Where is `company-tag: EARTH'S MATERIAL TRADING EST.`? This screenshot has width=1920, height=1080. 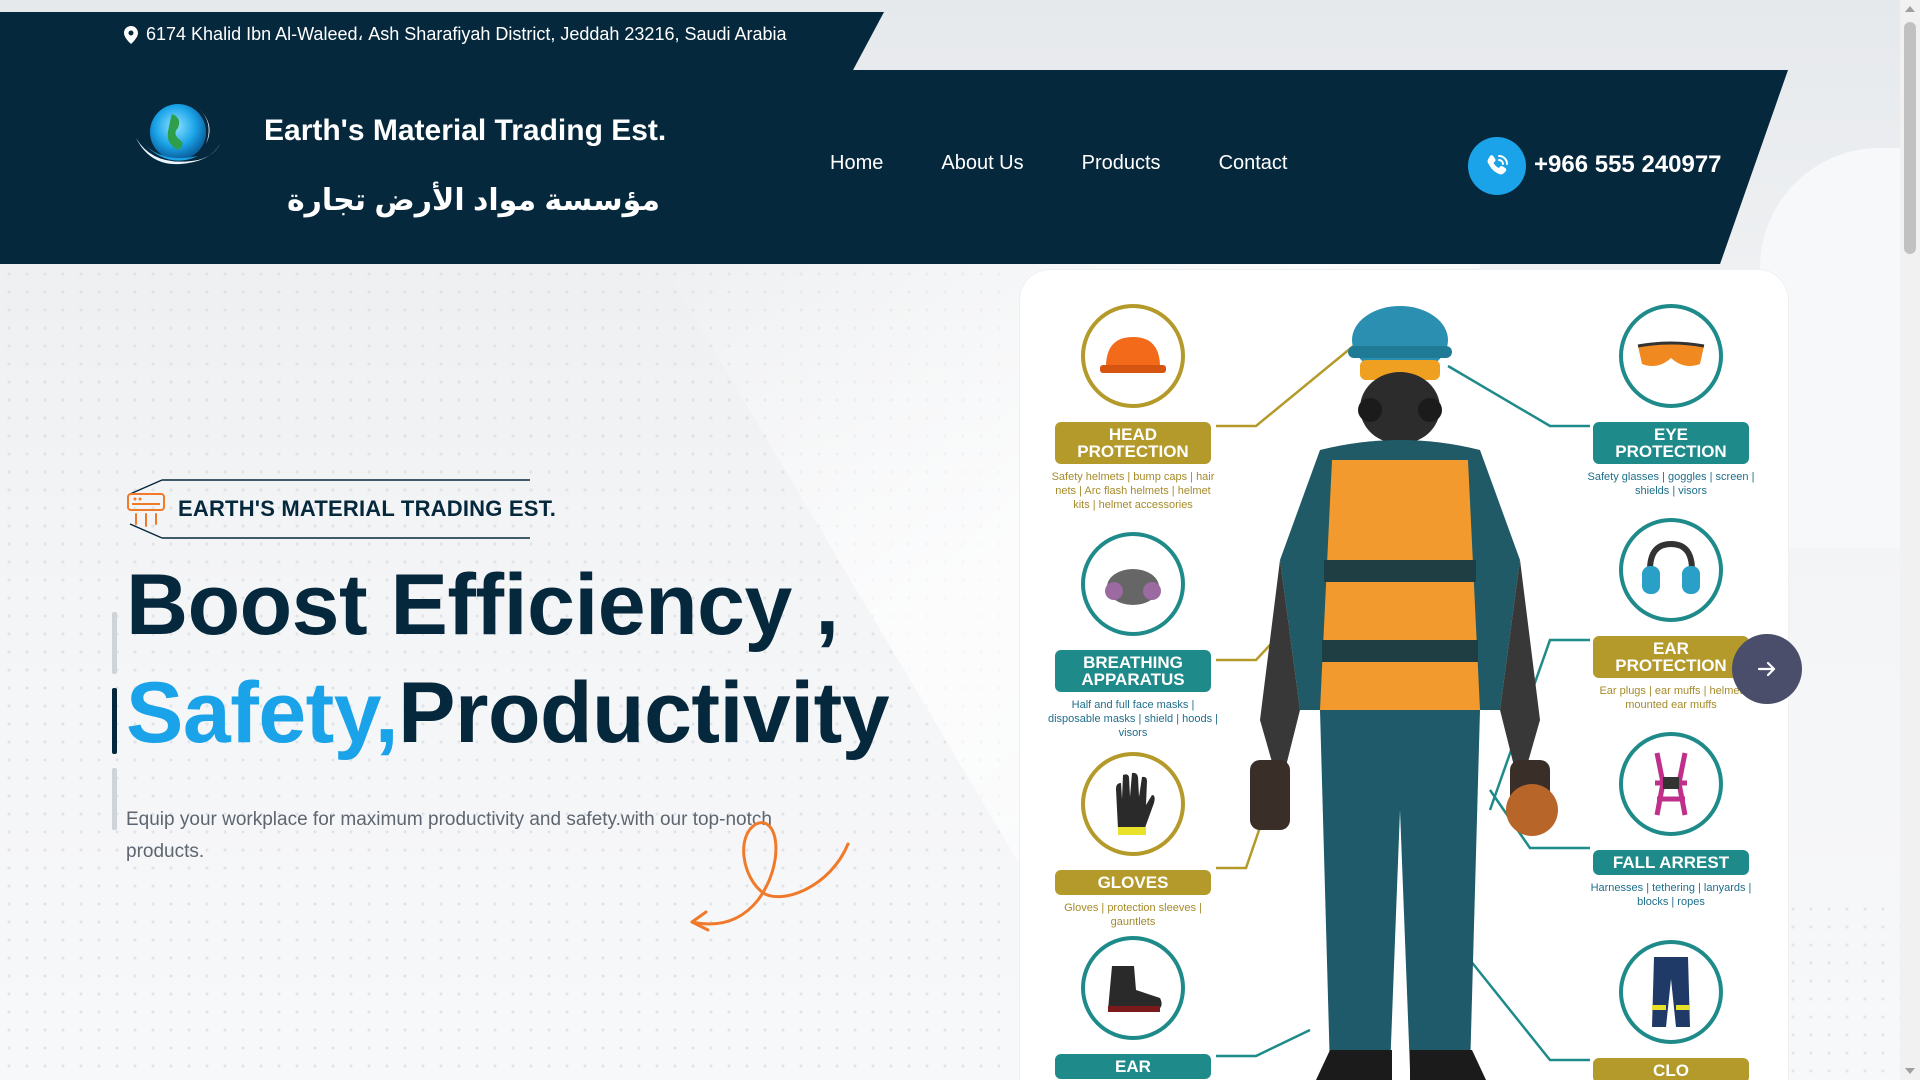
company-tag: EARTH'S MATERIAL TRADING EST. is located at coordinates (341, 509).